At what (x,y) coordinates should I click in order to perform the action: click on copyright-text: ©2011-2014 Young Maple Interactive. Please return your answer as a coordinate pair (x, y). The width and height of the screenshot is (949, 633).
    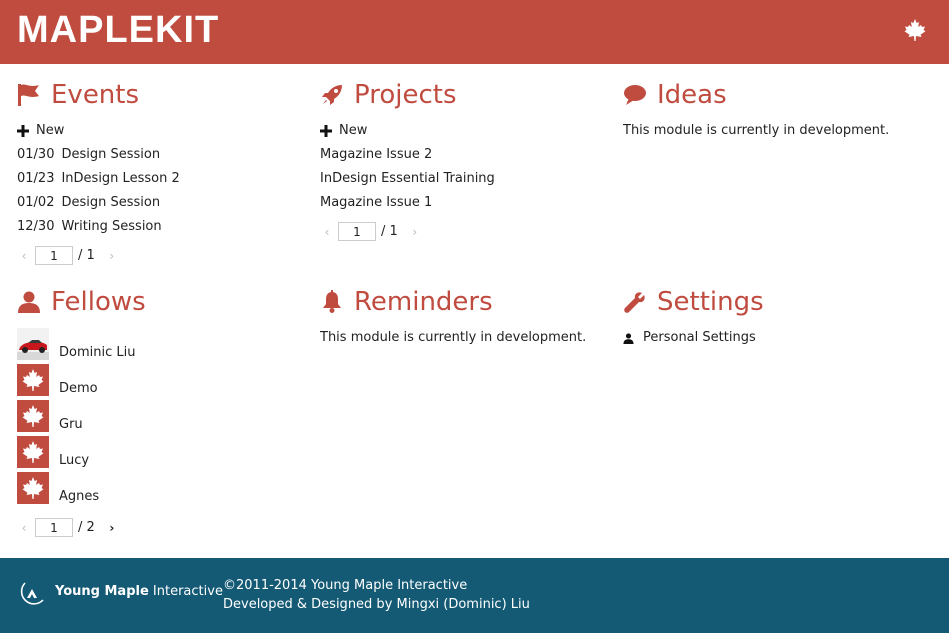
    Looking at the image, I should click on (345, 585).